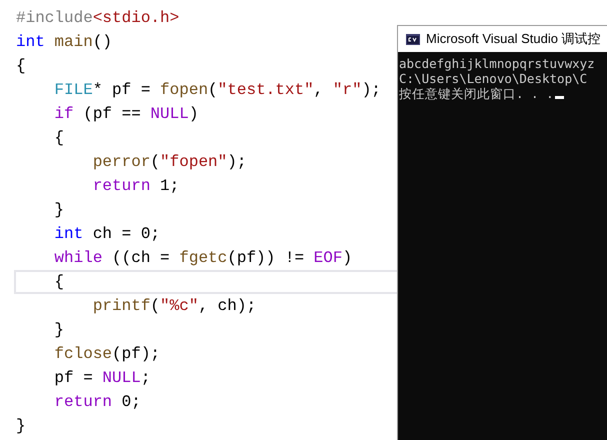  What do you see at coordinates (169, 162) in the screenshot?
I see `code-line: perror("fopen");` at bounding box center [169, 162].